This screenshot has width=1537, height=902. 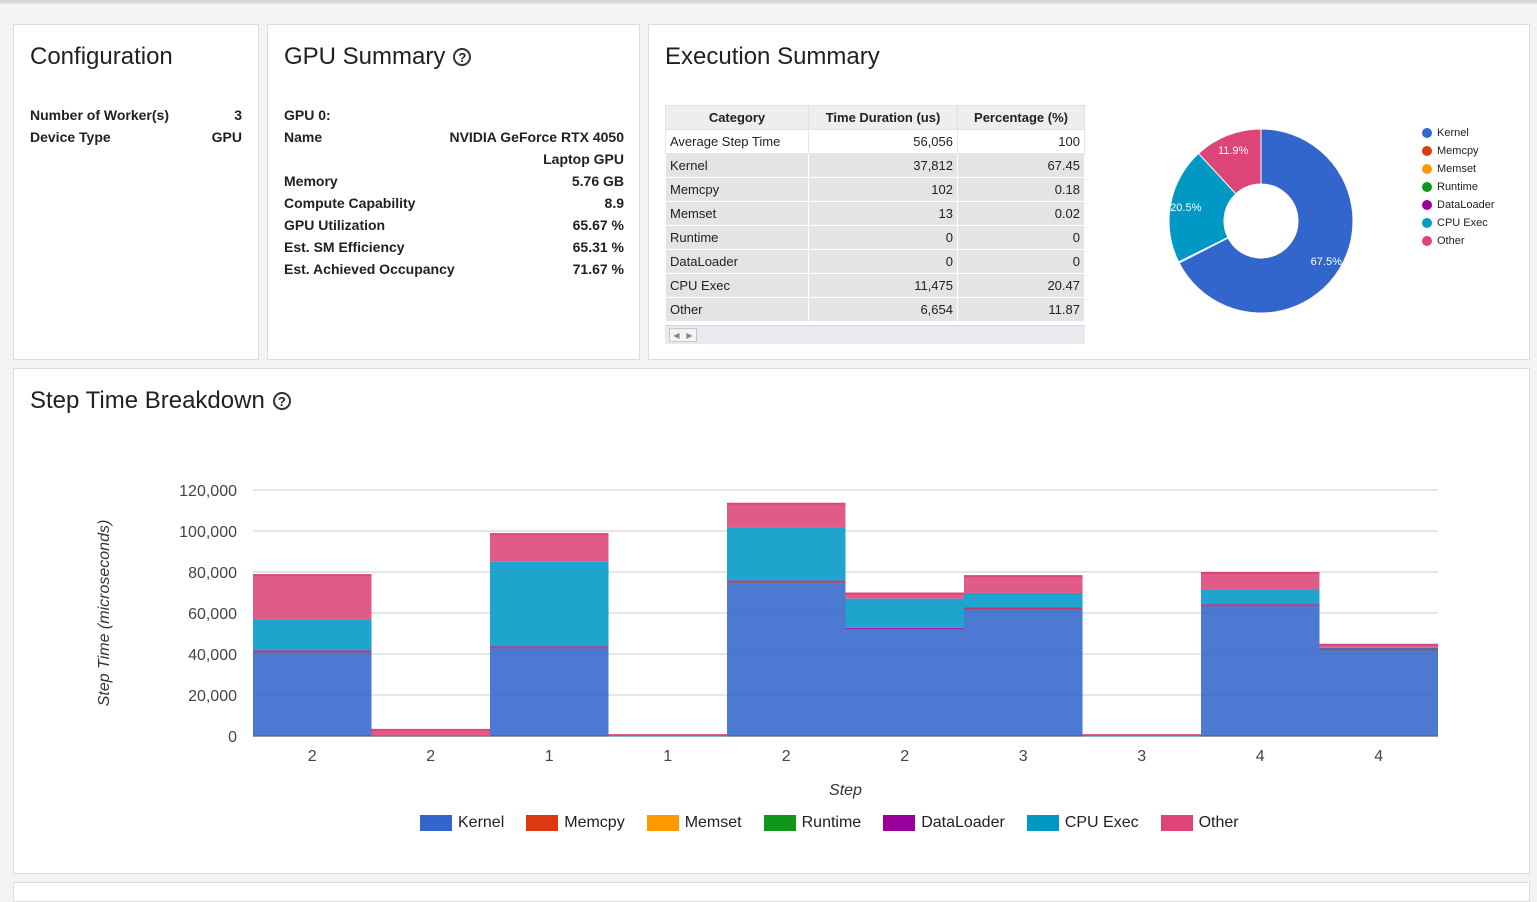 What do you see at coordinates (1021, 213) in the screenshot?
I see `cell-percentage: 0.02` at bounding box center [1021, 213].